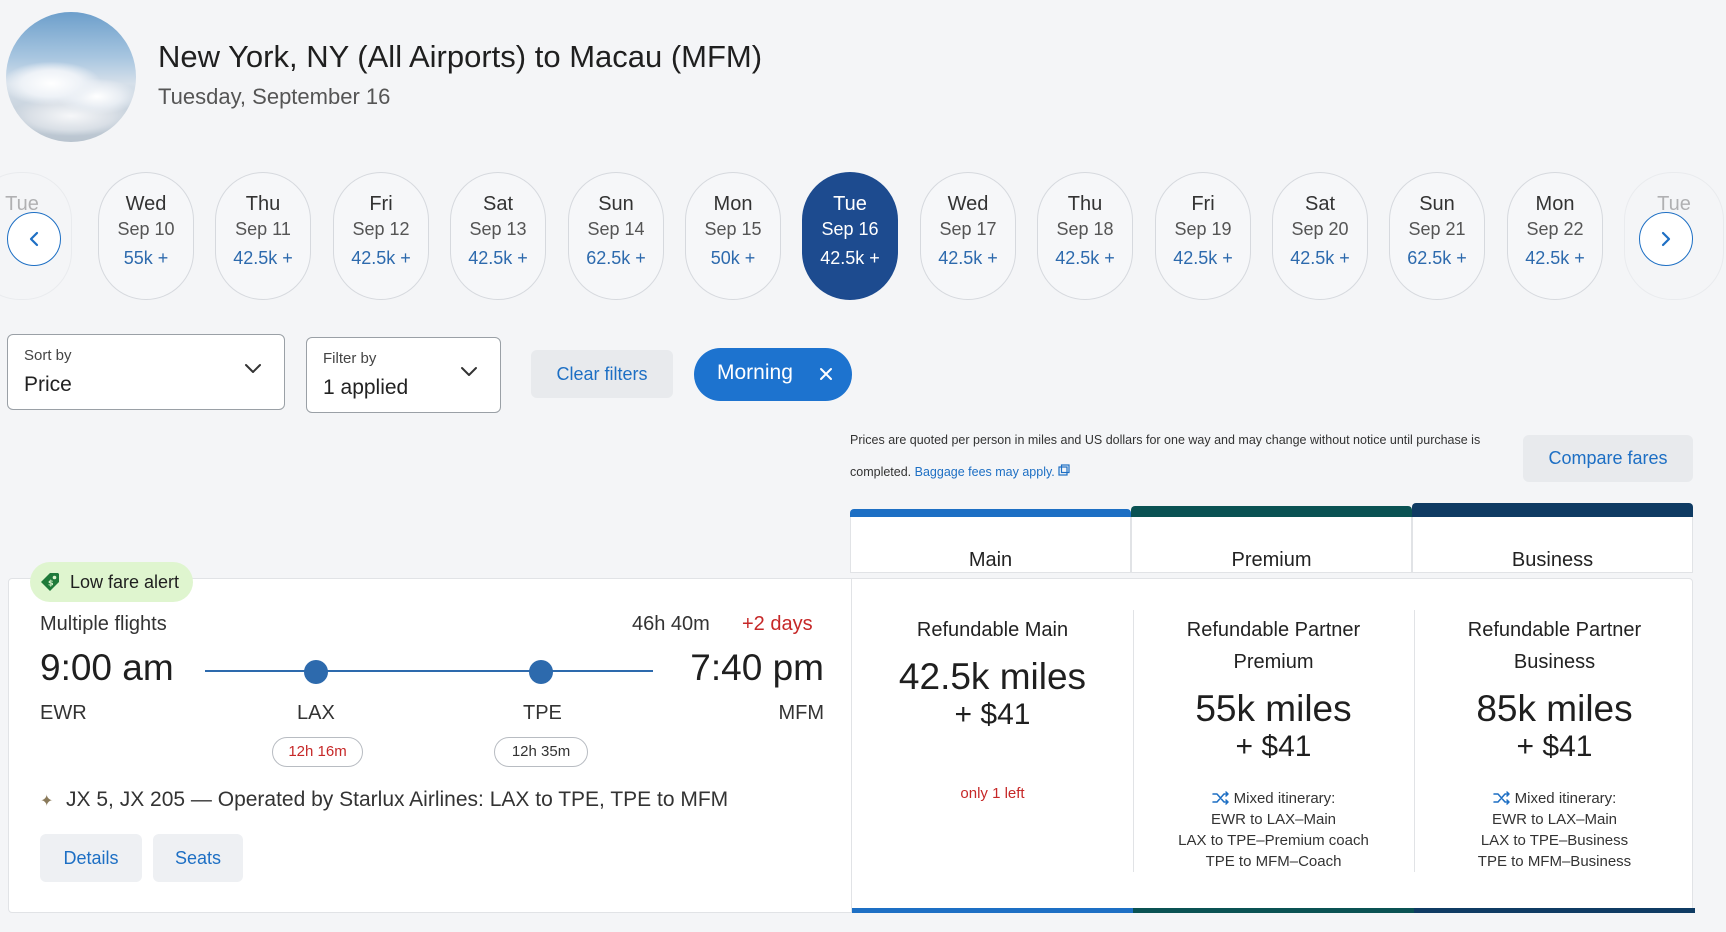 Image resolution: width=1726 pixels, height=932 pixels. I want to click on next-dates-button, so click(1666, 239).